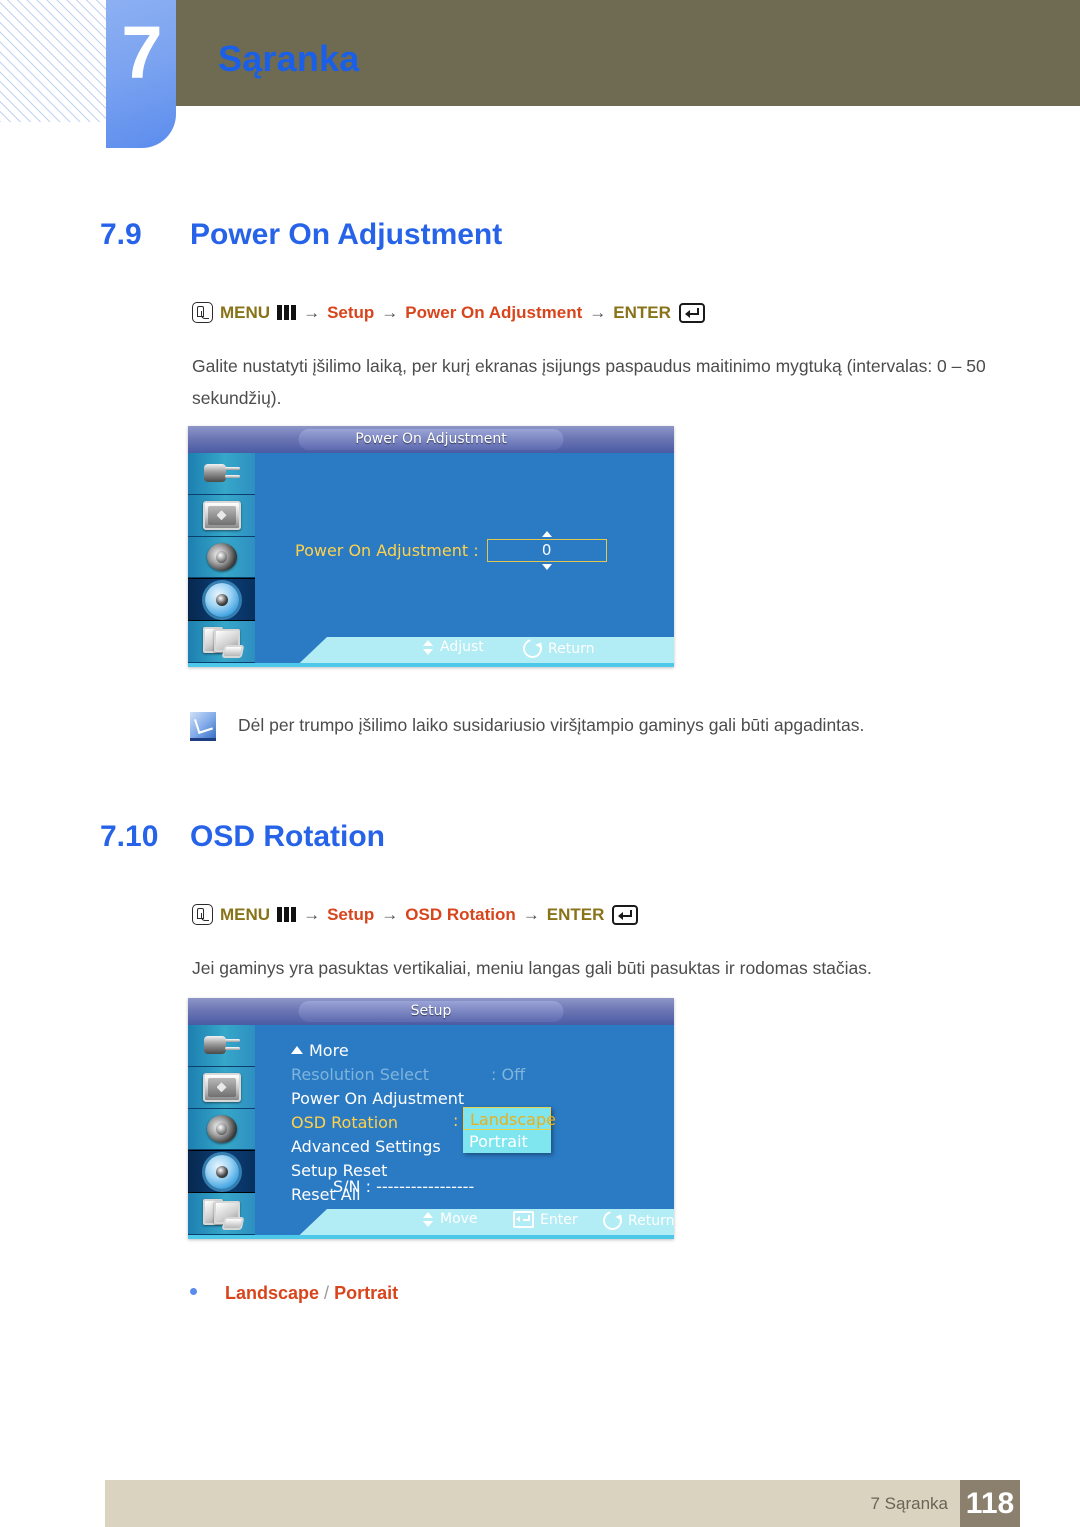 The width and height of the screenshot is (1080, 1527). I want to click on osd2-serial-number: S/N : -----------------, so click(404, 1186).